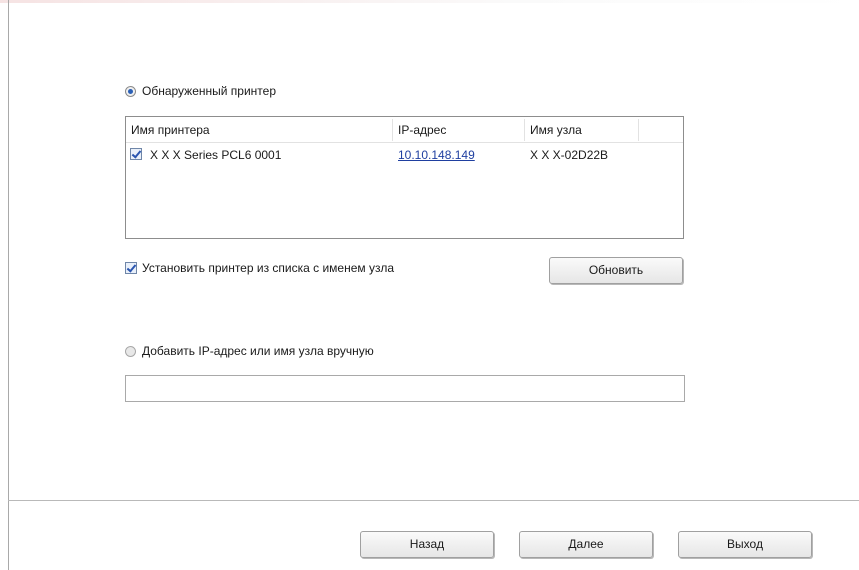  Describe the element at coordinates (616, 270) in the screenshot. I see `refresh-button: Обновить` at that location.